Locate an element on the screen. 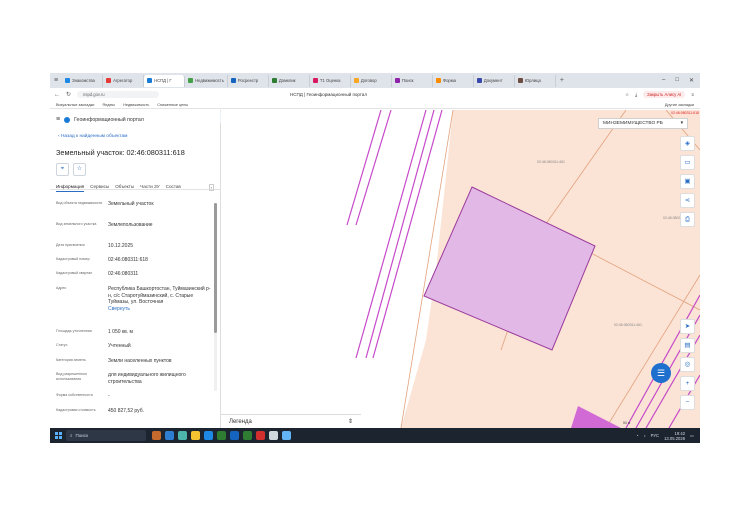 The height and width of the screenshot is (530, 750). browser-tab: Агрегатор is located at coordinates (124, 80).